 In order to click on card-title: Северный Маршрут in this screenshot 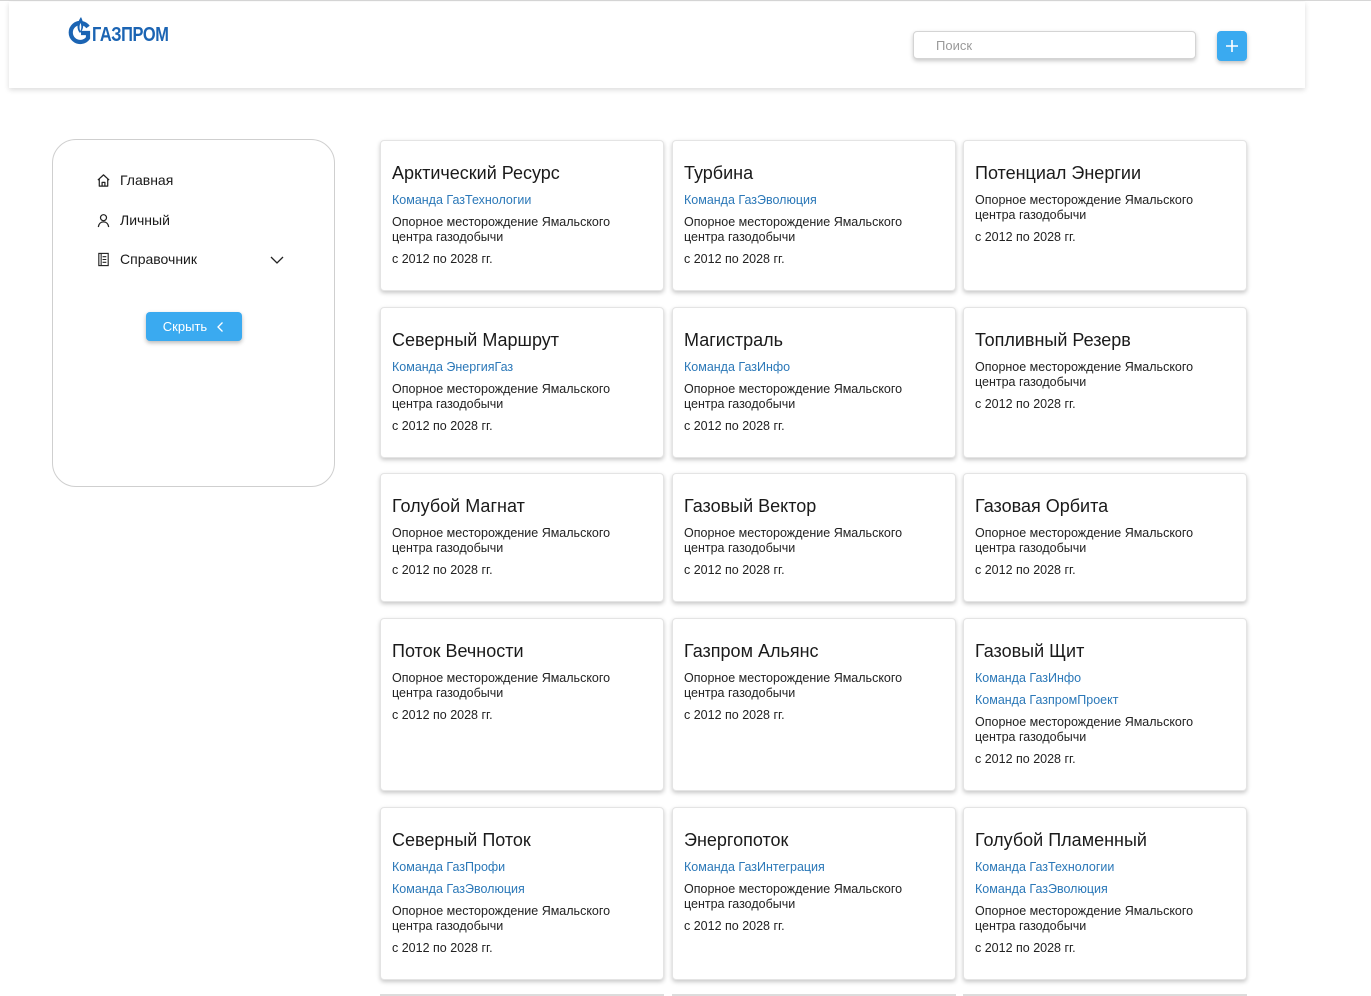, I will do `click(476, 340)`.